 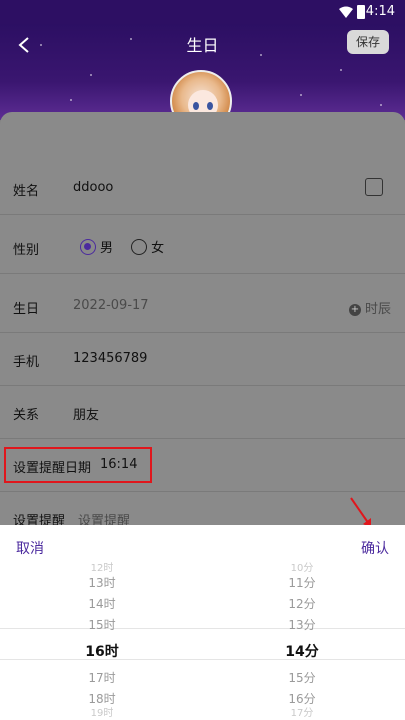 I want to click on hour-wheel: 12时 13时 14时 15时 16时 17时 18时 19时, so click(x=102, y=641).